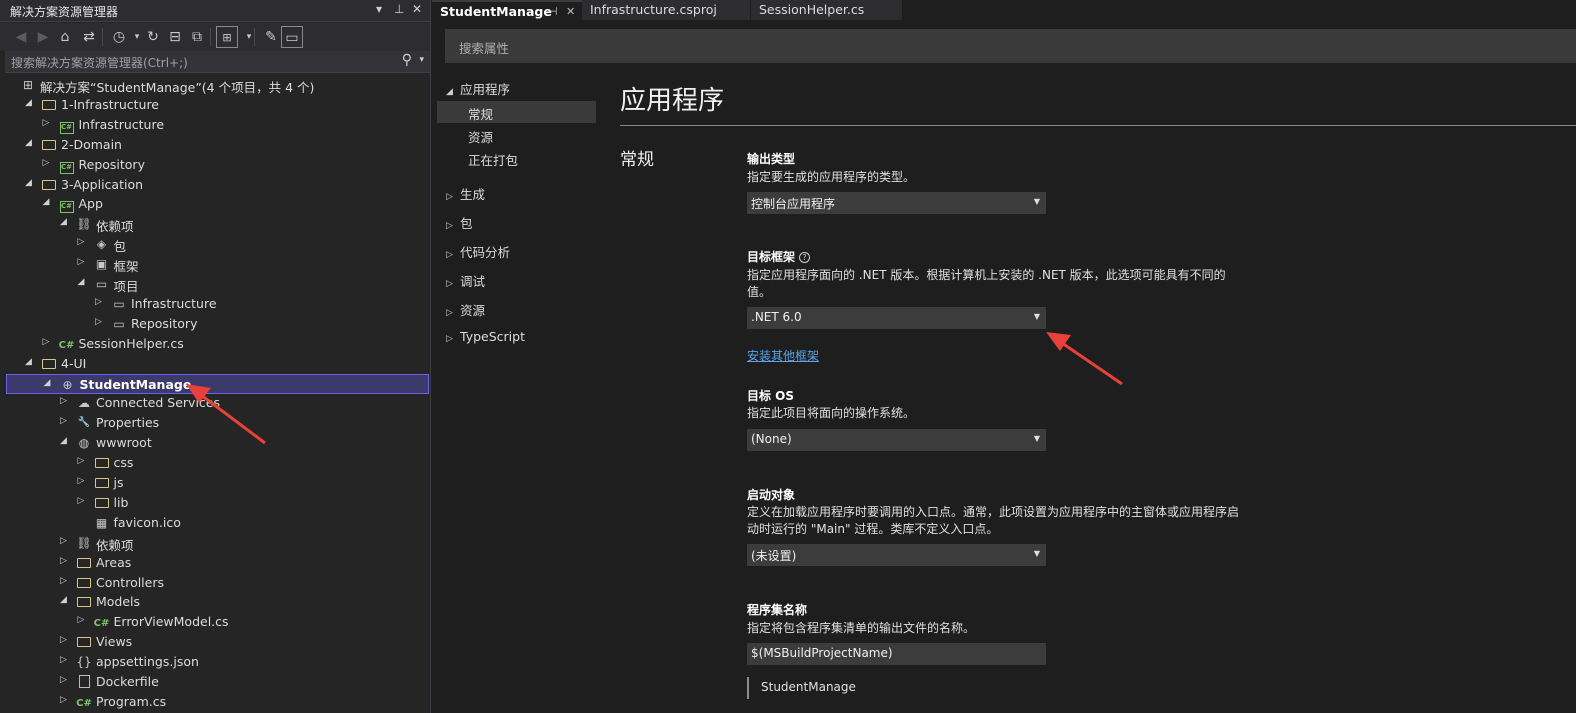 The height and width of the screenshot is (713, 1576). I want to click on install-other-frameworks-link: 安装其他框架, so click(783, 355).